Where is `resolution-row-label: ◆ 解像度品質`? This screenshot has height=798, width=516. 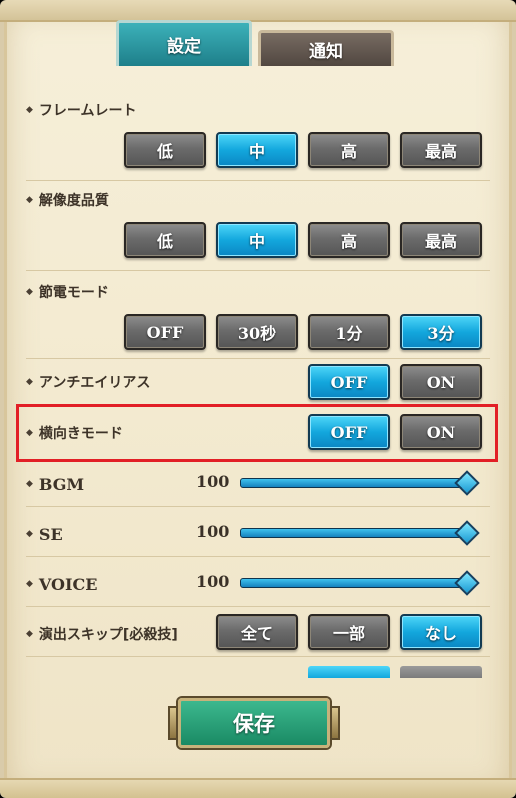 resolution-row-label: ◆ 解像度品質 is located at coordinates (67, 200).